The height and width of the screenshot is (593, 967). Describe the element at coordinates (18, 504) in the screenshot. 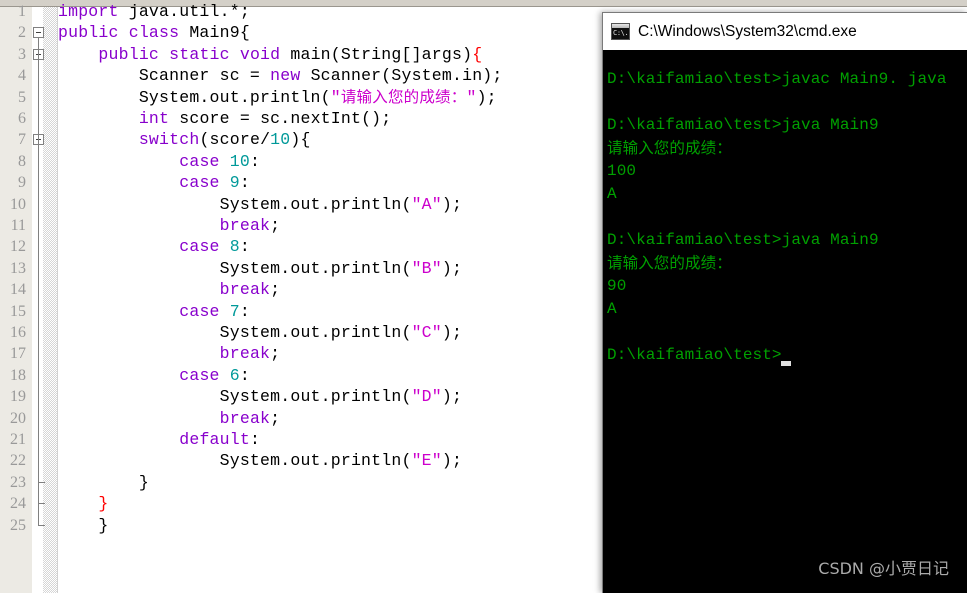

I see `line-number: 24` at that location.